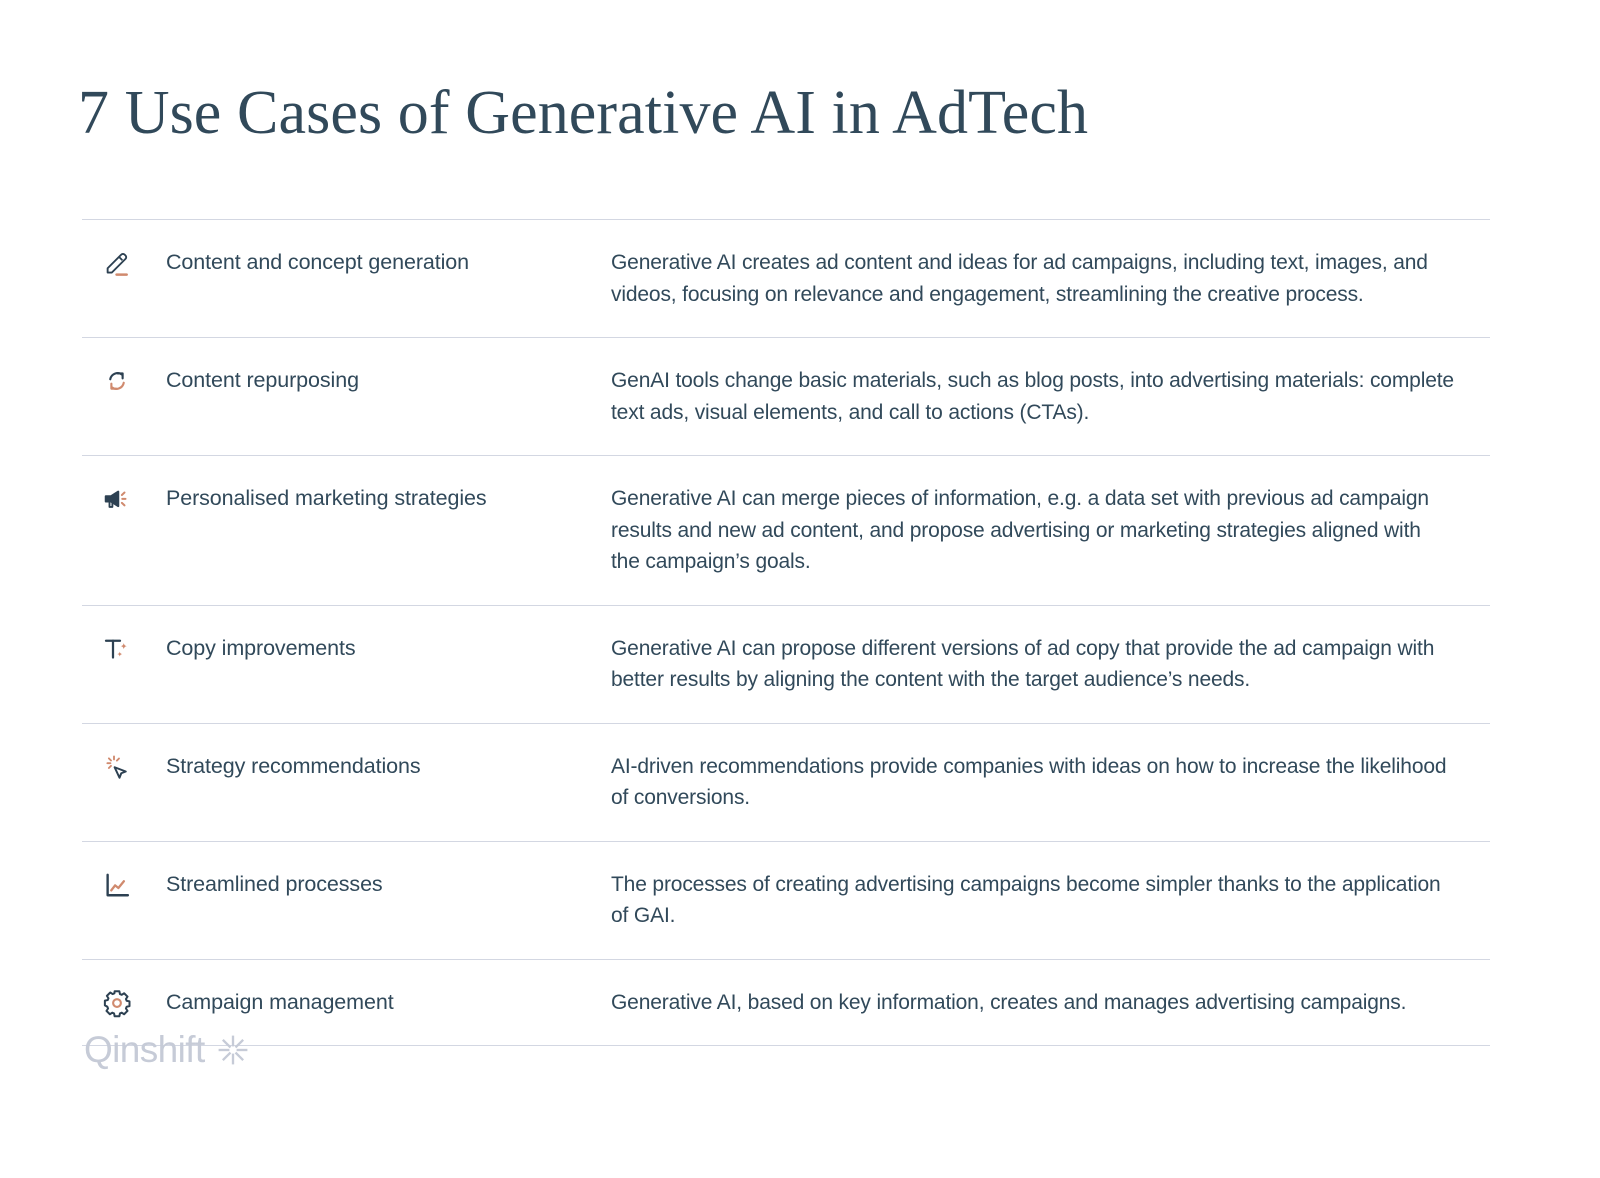 The image size is (1600, 1178). I want to click on gear-icon, so click(117, 1003).